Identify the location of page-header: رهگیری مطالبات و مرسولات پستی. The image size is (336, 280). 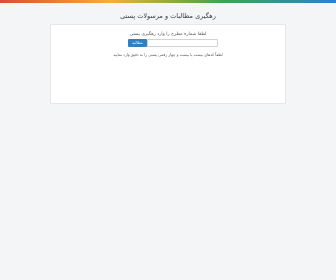
(168, 13).